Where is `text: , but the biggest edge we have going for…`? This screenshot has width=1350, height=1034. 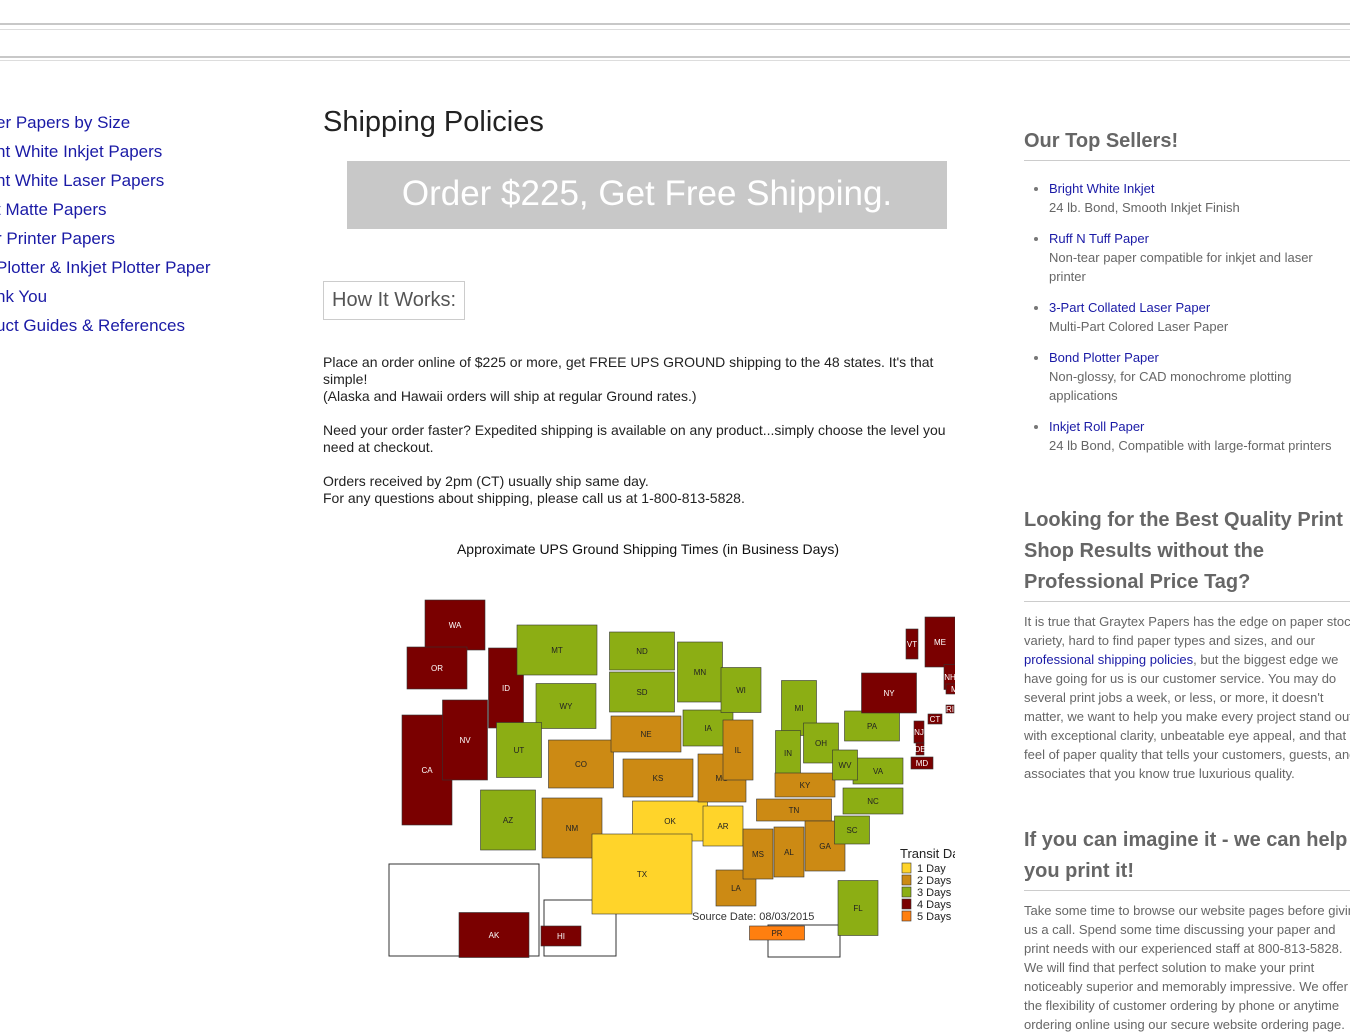
text: , but the biggest edge we have going for… is located at coordinates (1187, 716).